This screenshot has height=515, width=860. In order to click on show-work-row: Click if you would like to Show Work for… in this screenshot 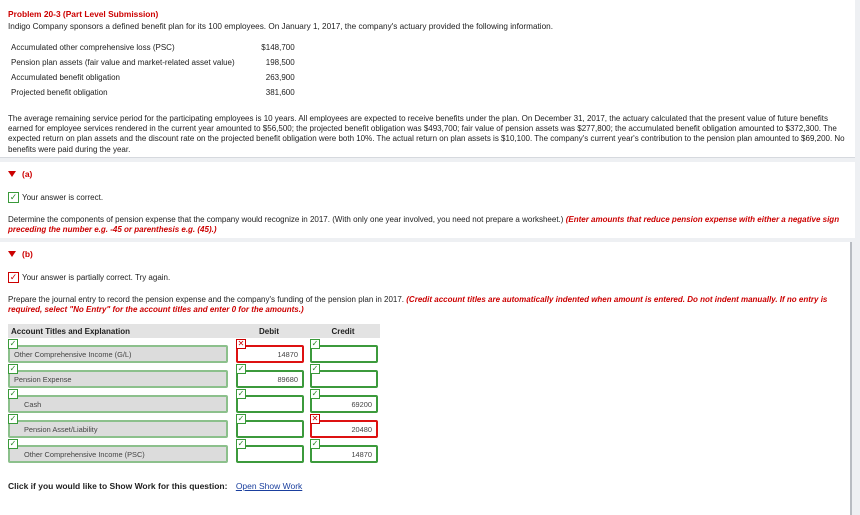, I will do `click(155, 486)`.